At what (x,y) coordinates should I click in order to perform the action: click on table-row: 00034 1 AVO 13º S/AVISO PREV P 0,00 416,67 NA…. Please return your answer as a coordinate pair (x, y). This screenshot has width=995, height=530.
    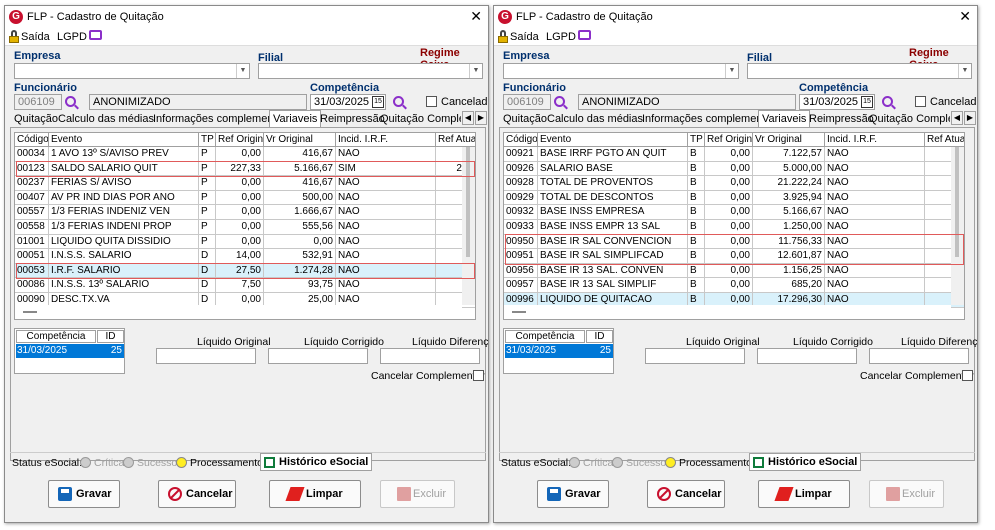
    Looking at the image, I should click on (245, 154).